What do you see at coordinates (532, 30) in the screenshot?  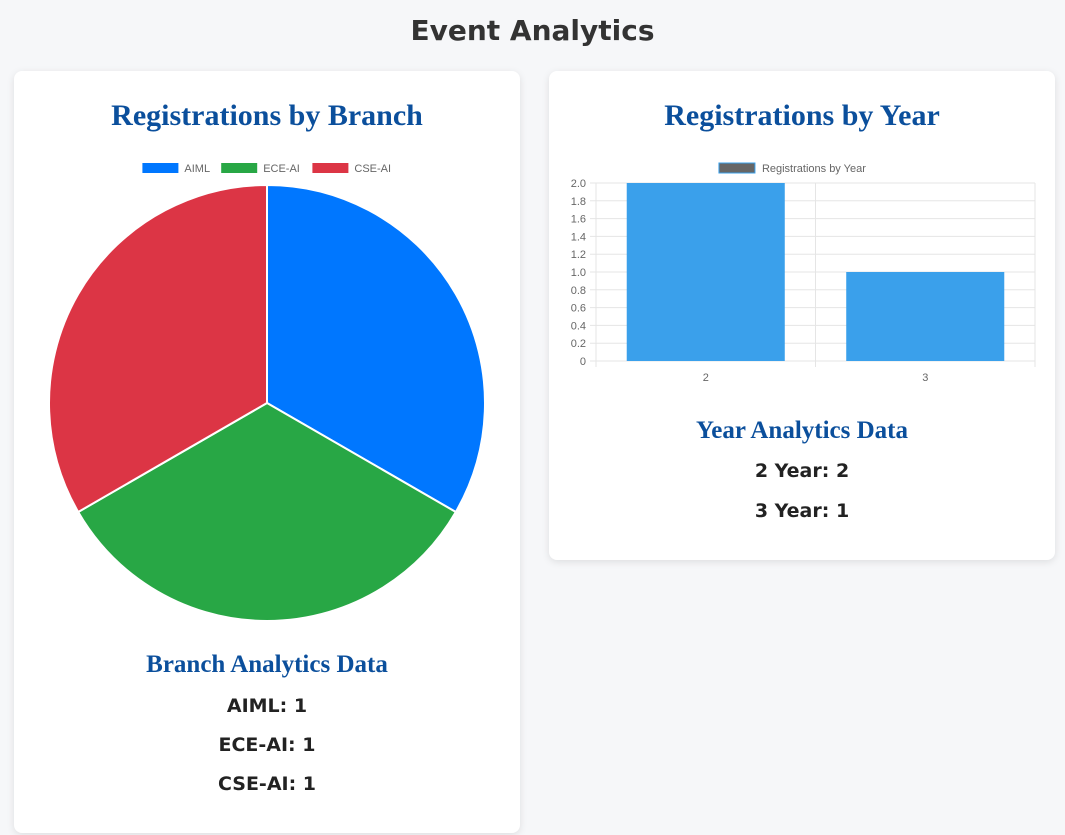 I see `page-title: Event Analytics` at bounding box center [532, 30].